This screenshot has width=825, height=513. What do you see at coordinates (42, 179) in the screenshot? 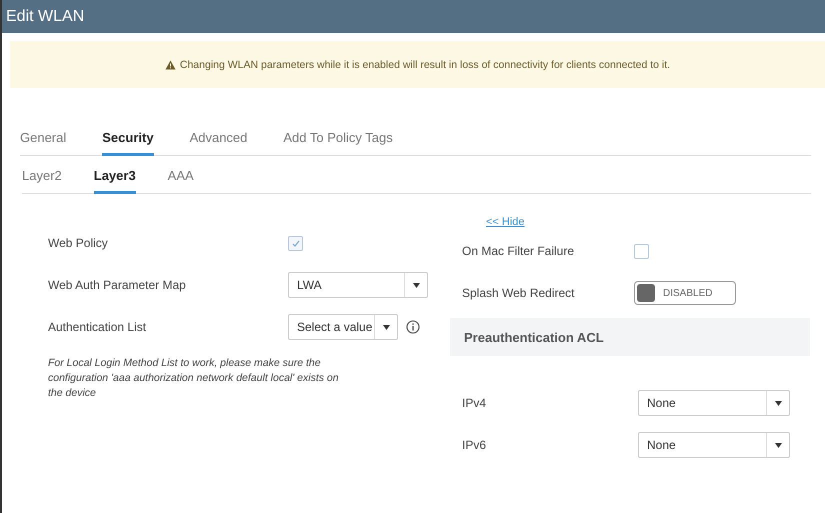
I see `tab: Layer2` at bounding box center [42, 179].